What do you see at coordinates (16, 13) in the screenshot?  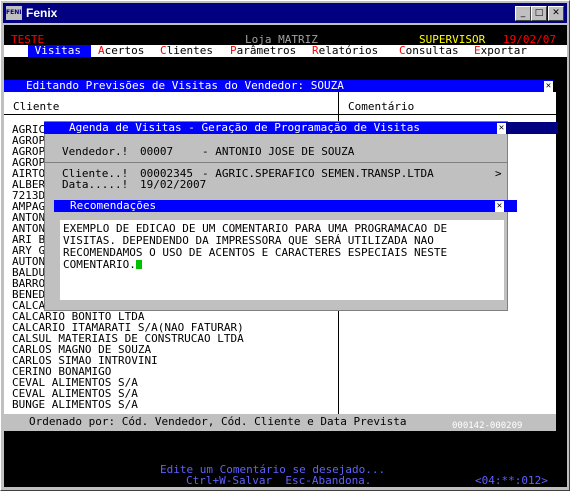 I see `app-icon: FENIX` at bounding box center [16, 13].